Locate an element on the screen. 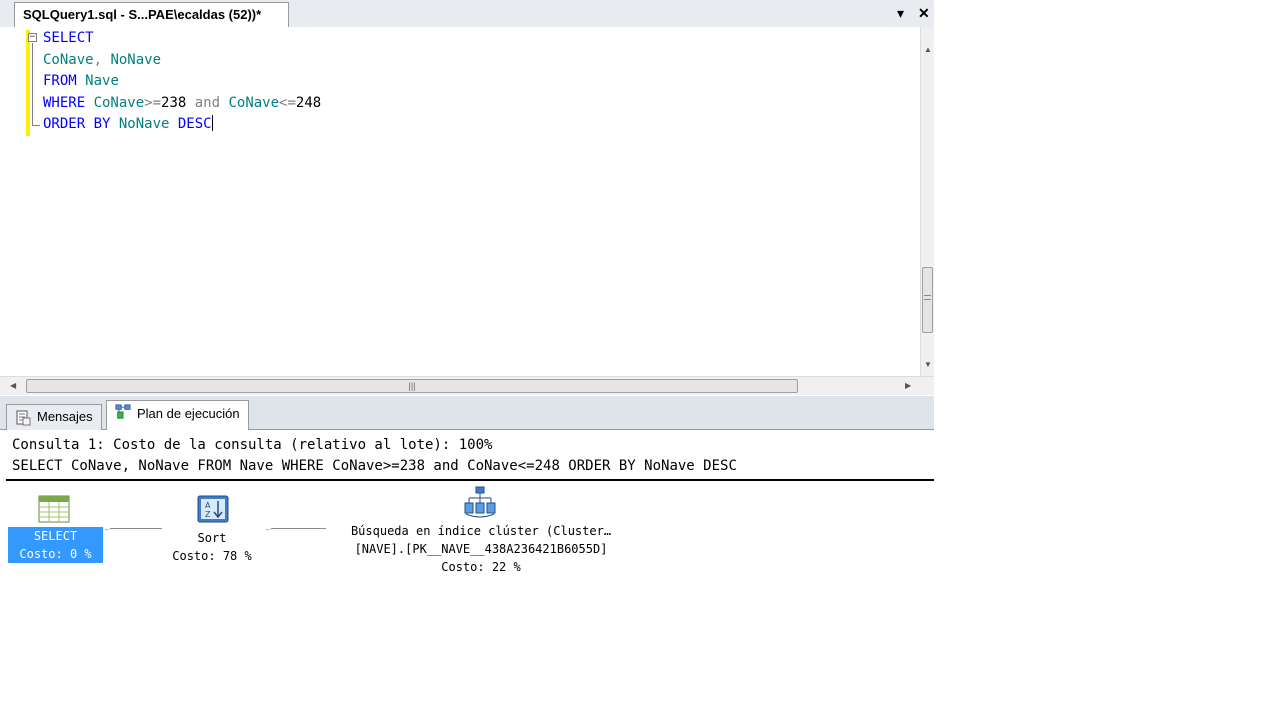  code-token: 248 is located at coordinates (308, 102).